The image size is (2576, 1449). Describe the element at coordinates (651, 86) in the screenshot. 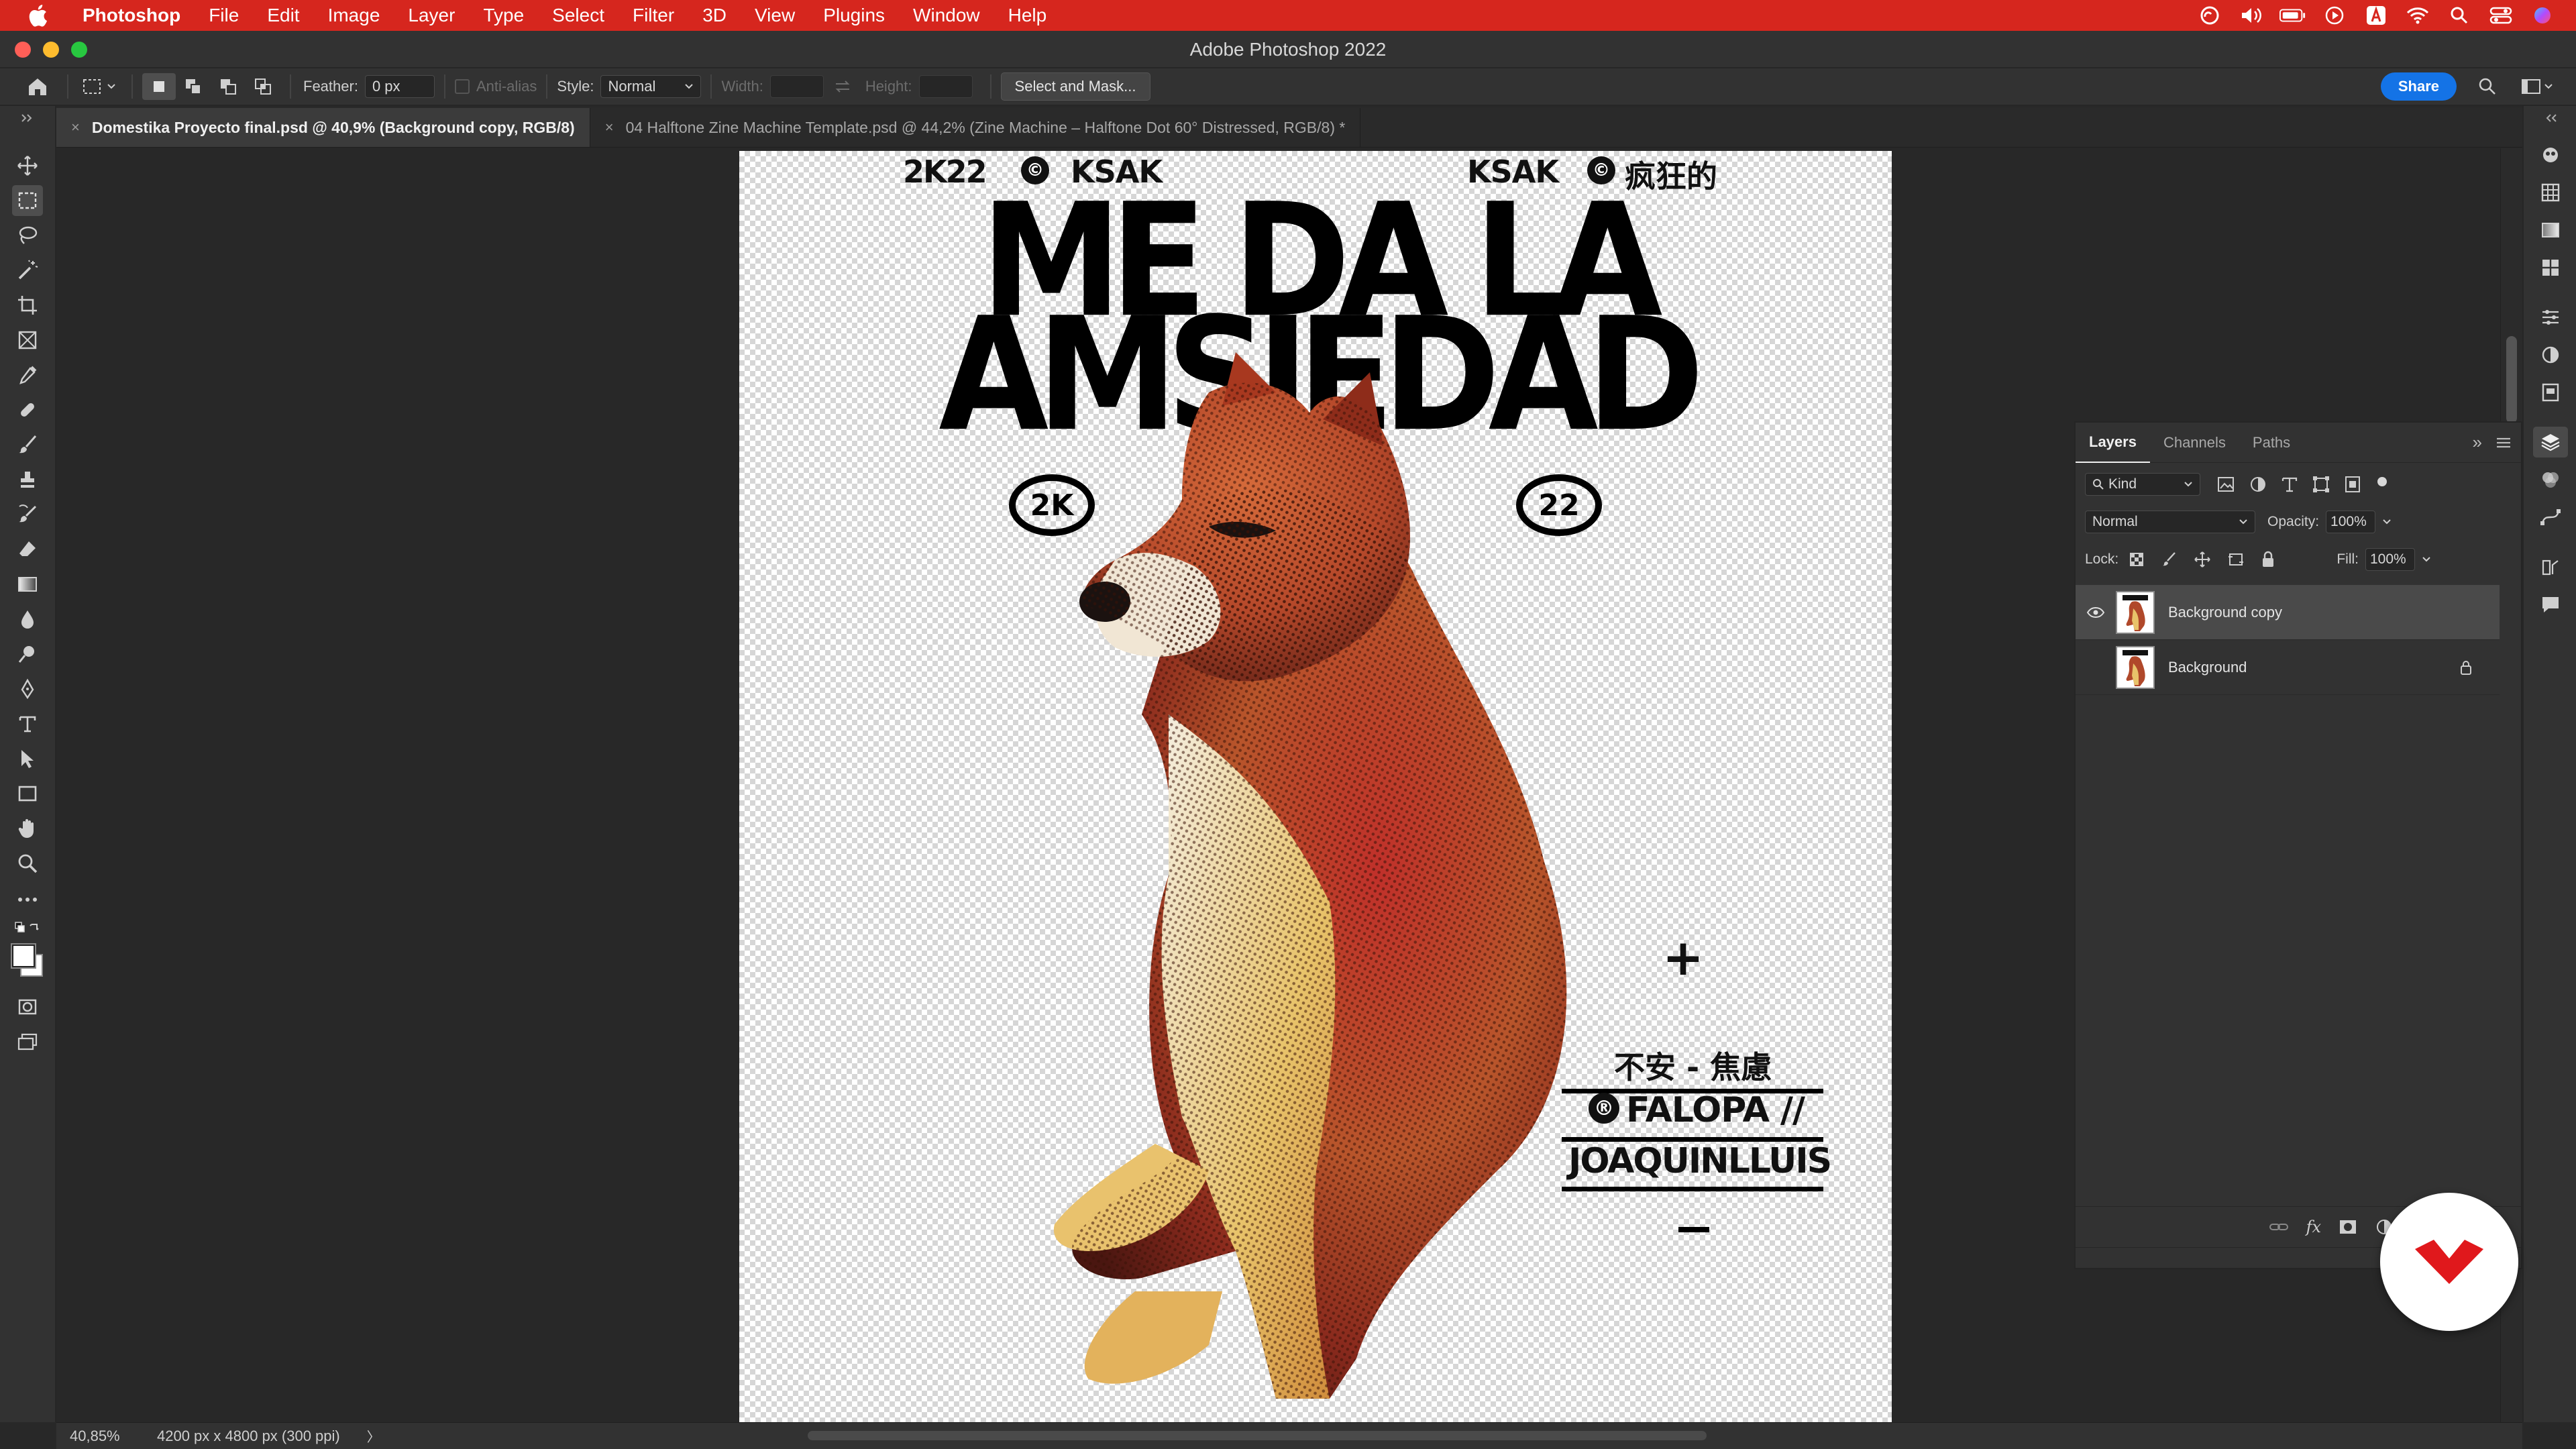

I see `style-select: Normal` at that location.